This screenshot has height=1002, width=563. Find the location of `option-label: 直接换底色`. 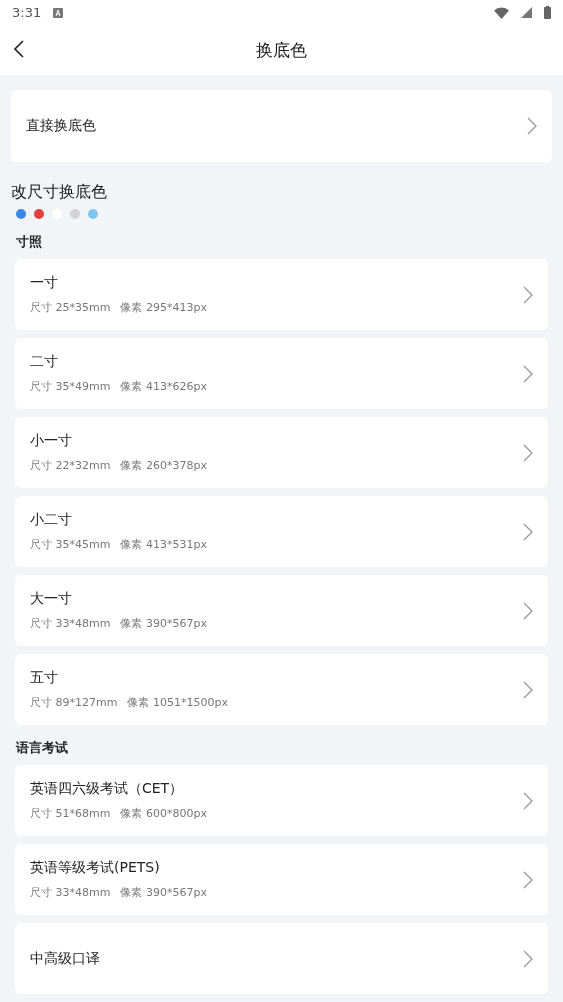

option-label: 直接换底色 is located at coordinates (61, 126).